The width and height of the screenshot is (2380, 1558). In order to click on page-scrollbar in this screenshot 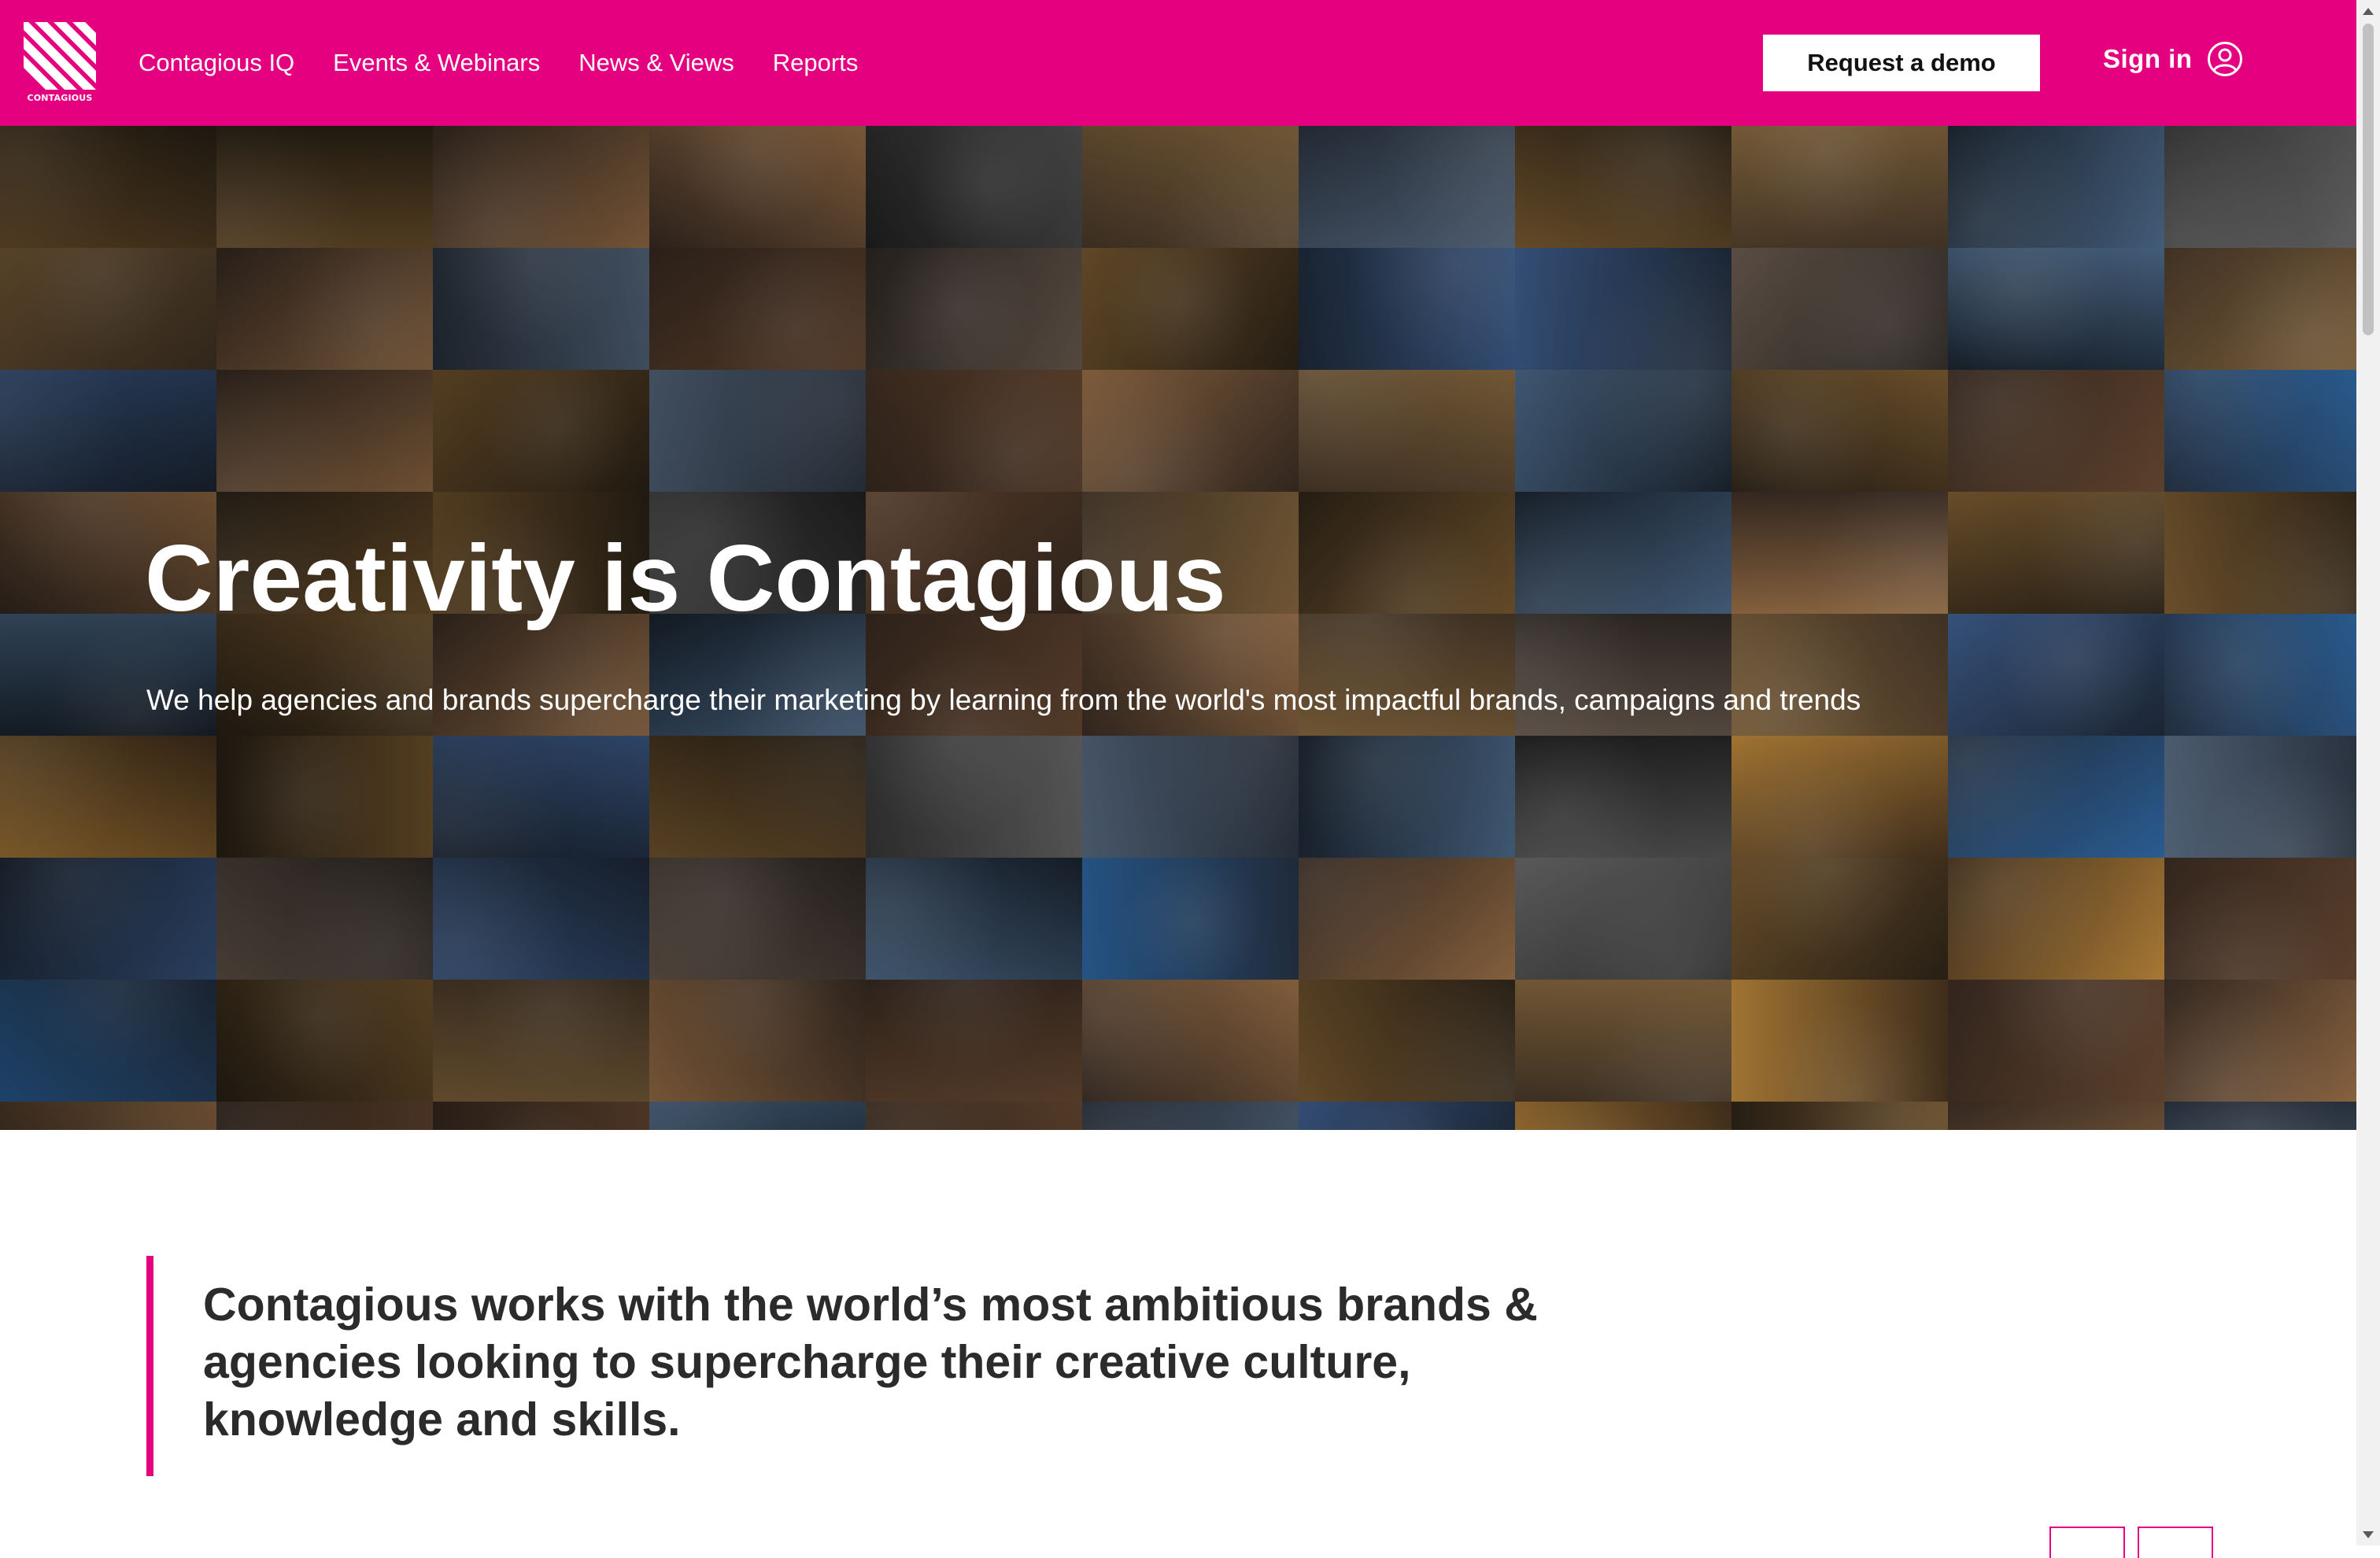, I will do `click(2368, 772)`.